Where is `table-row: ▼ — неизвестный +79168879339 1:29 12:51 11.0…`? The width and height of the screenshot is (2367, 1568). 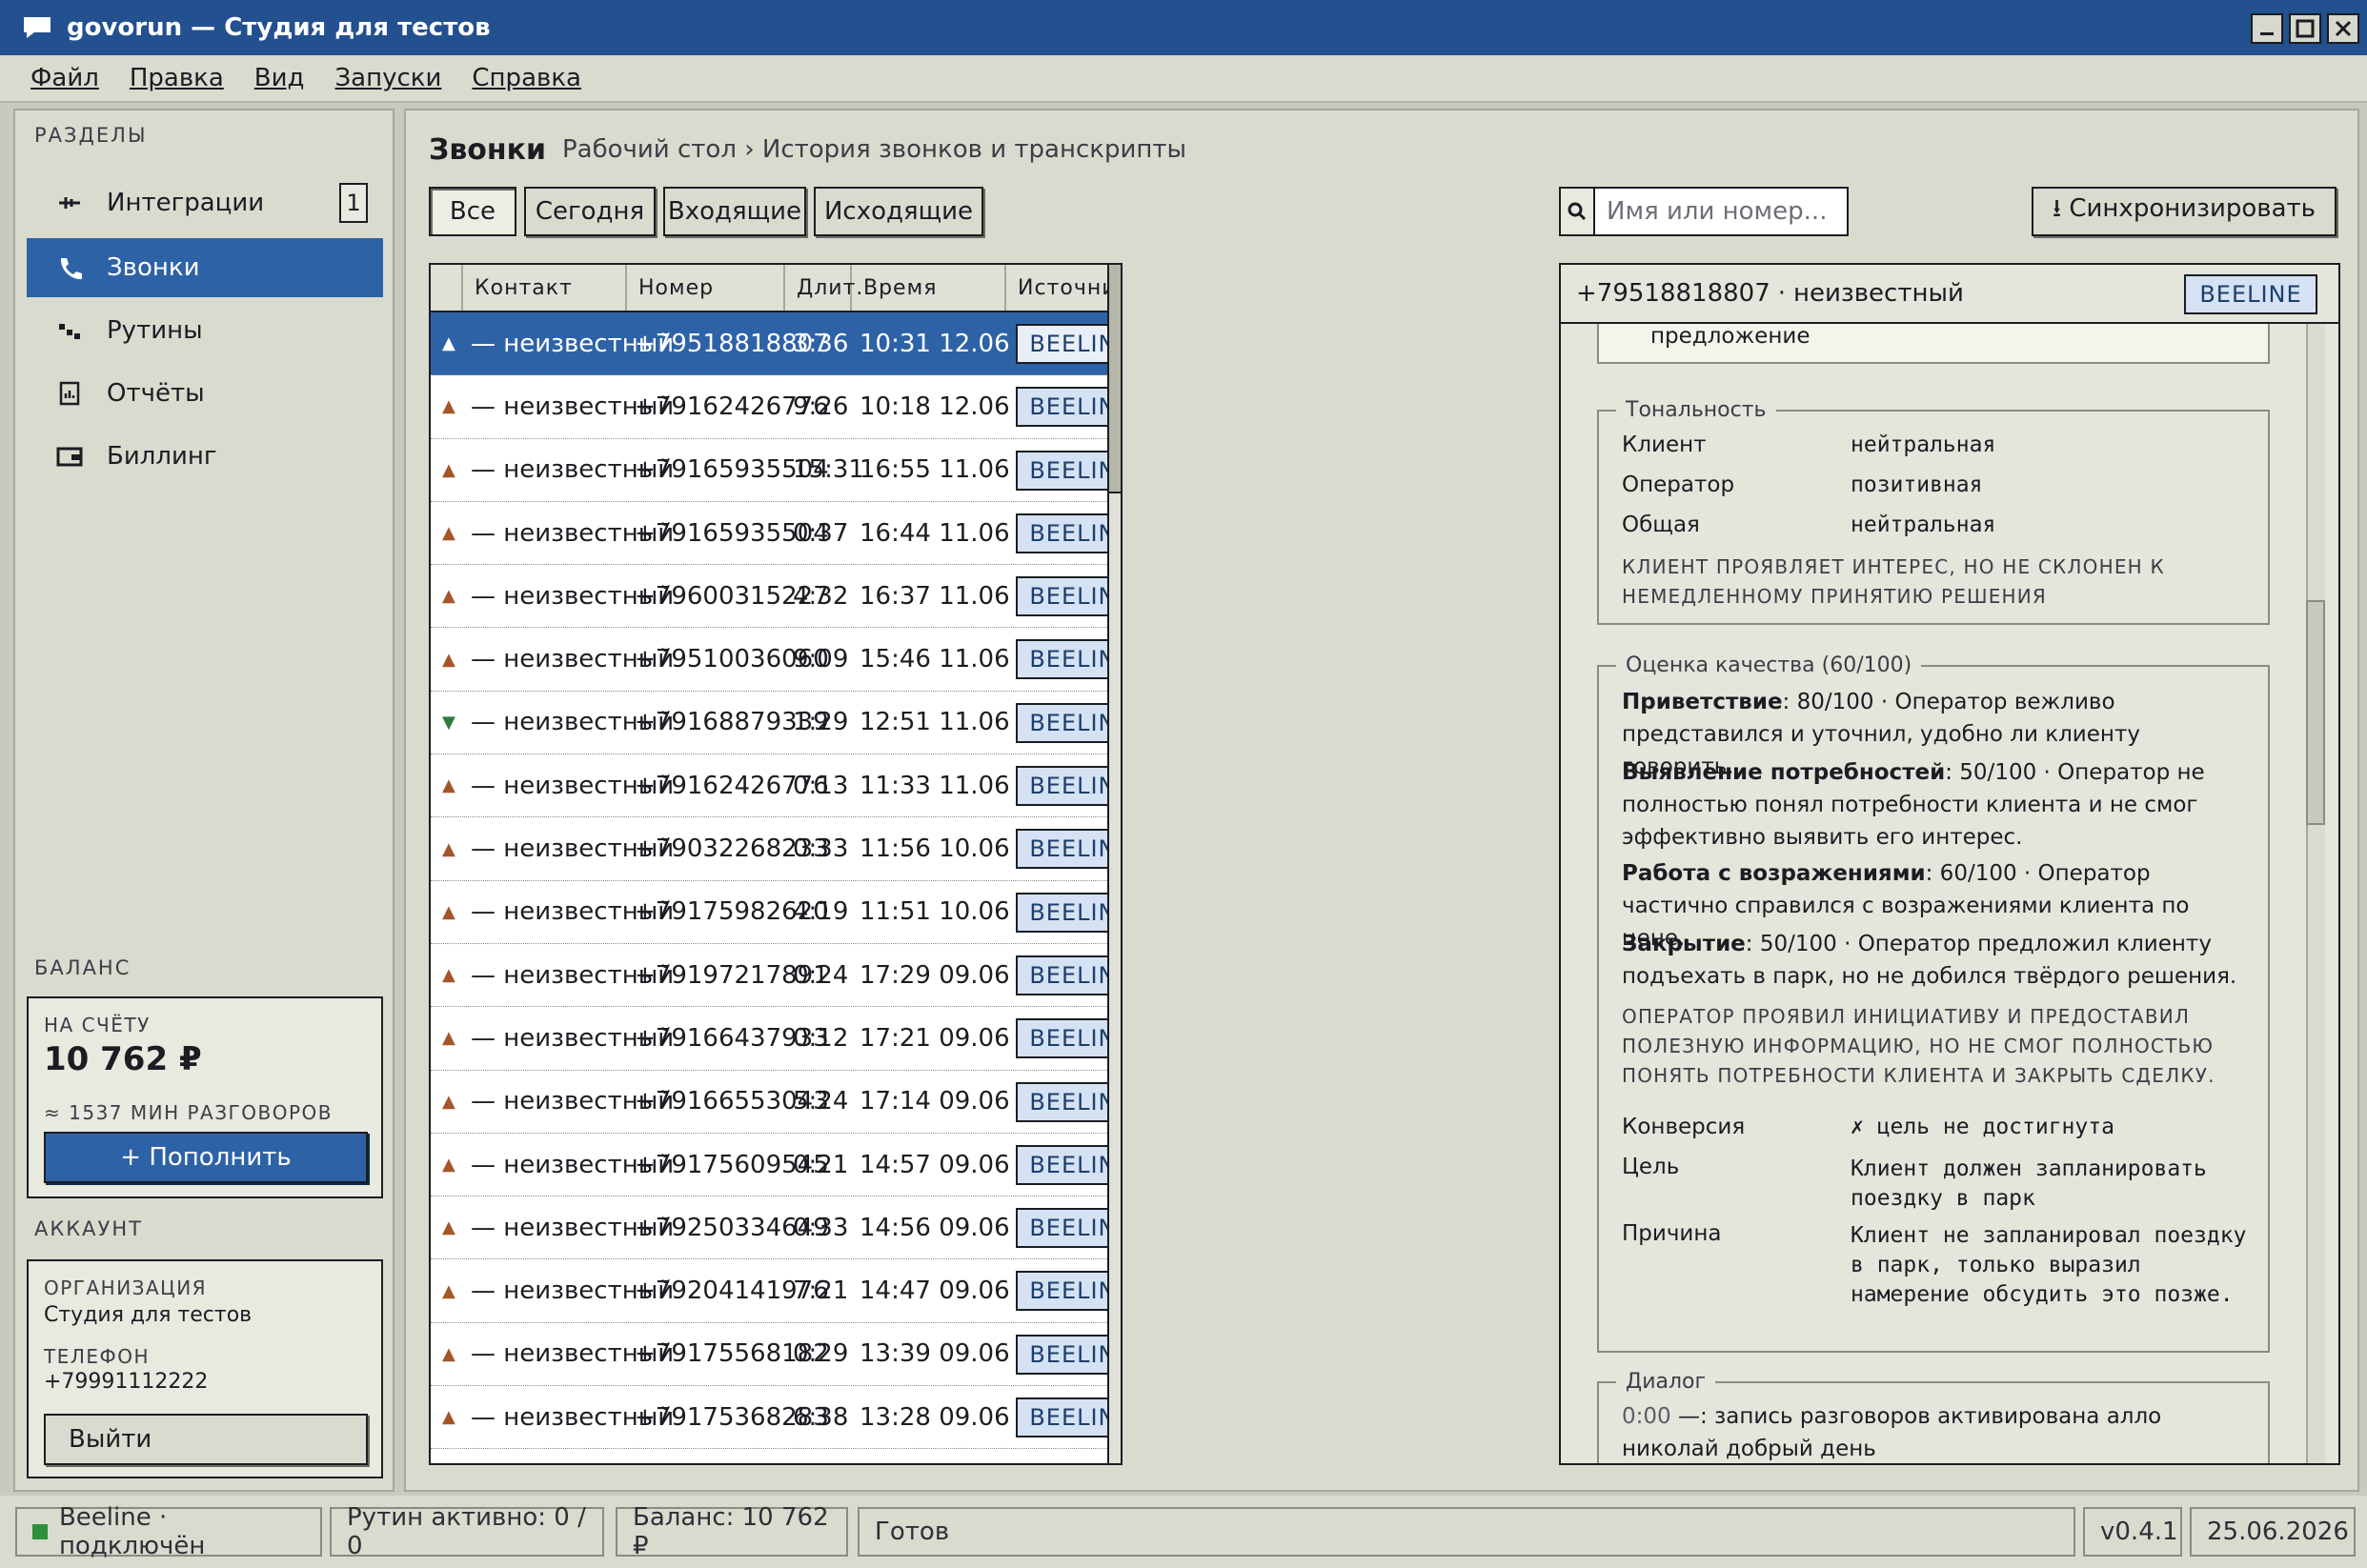
table-row: ▼ — неизвестный +79168879339 1:29 12:51 11.0… is located at coordinates (776, 723).